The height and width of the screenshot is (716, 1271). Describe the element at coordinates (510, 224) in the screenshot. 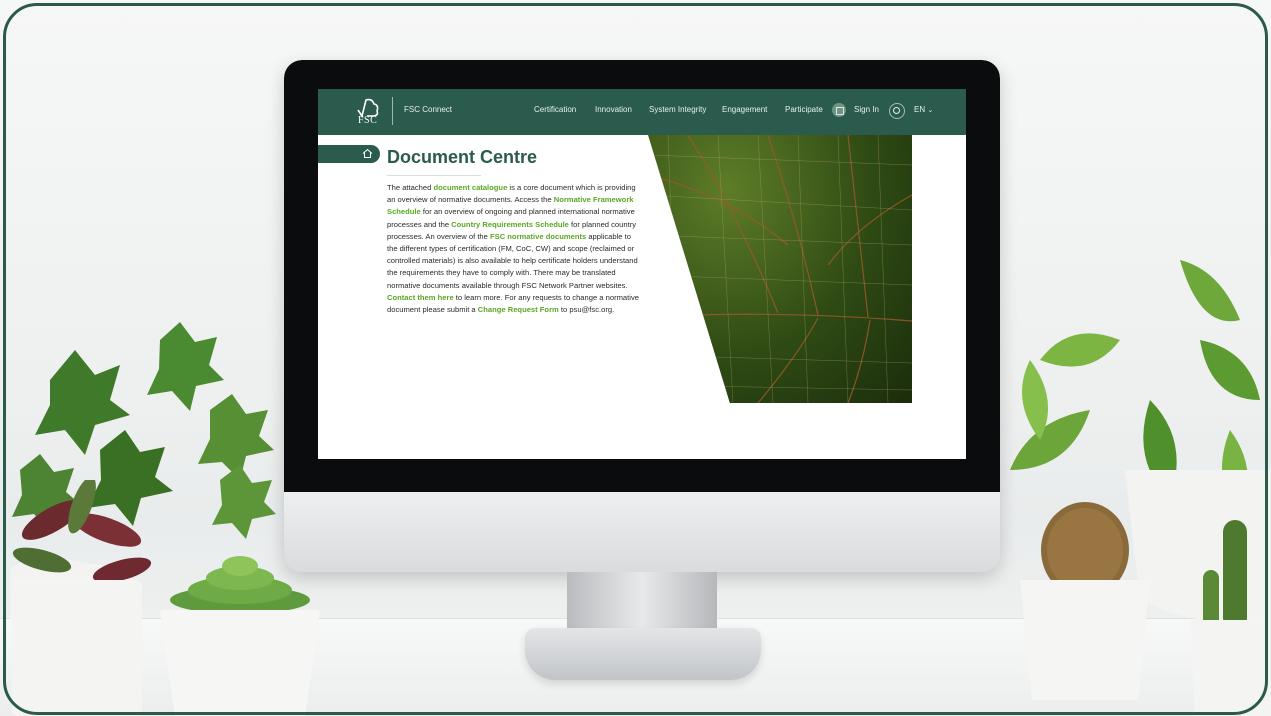

I see `paragraph-link: Country Requirements Schedule` at that location.